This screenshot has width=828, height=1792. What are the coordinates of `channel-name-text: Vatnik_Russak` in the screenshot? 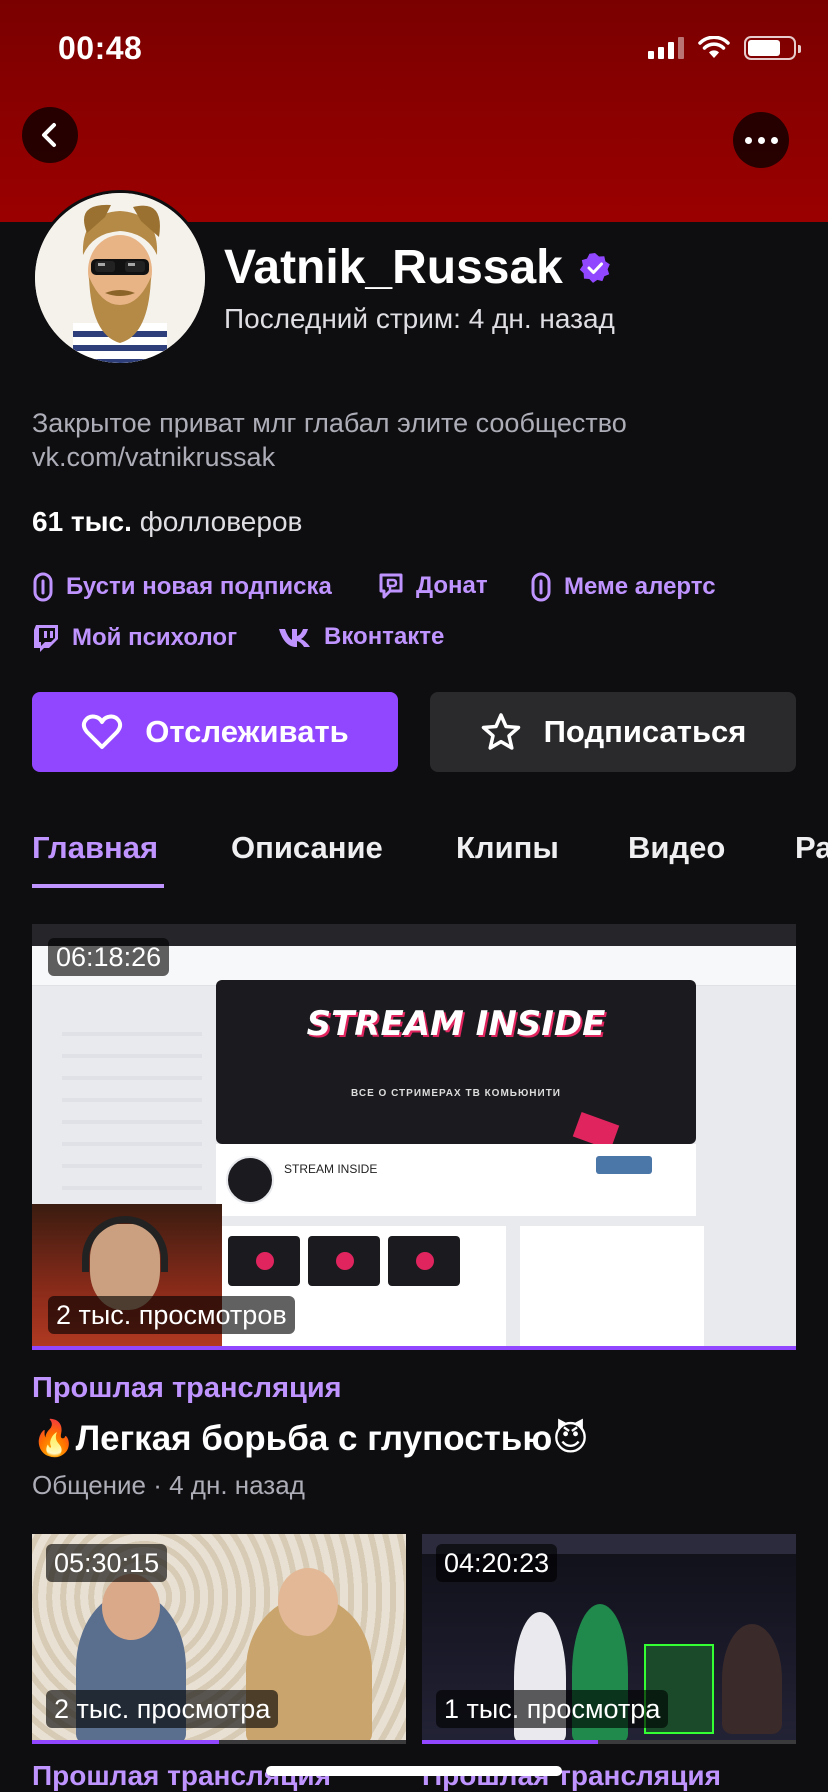 It's located at (393, 267).